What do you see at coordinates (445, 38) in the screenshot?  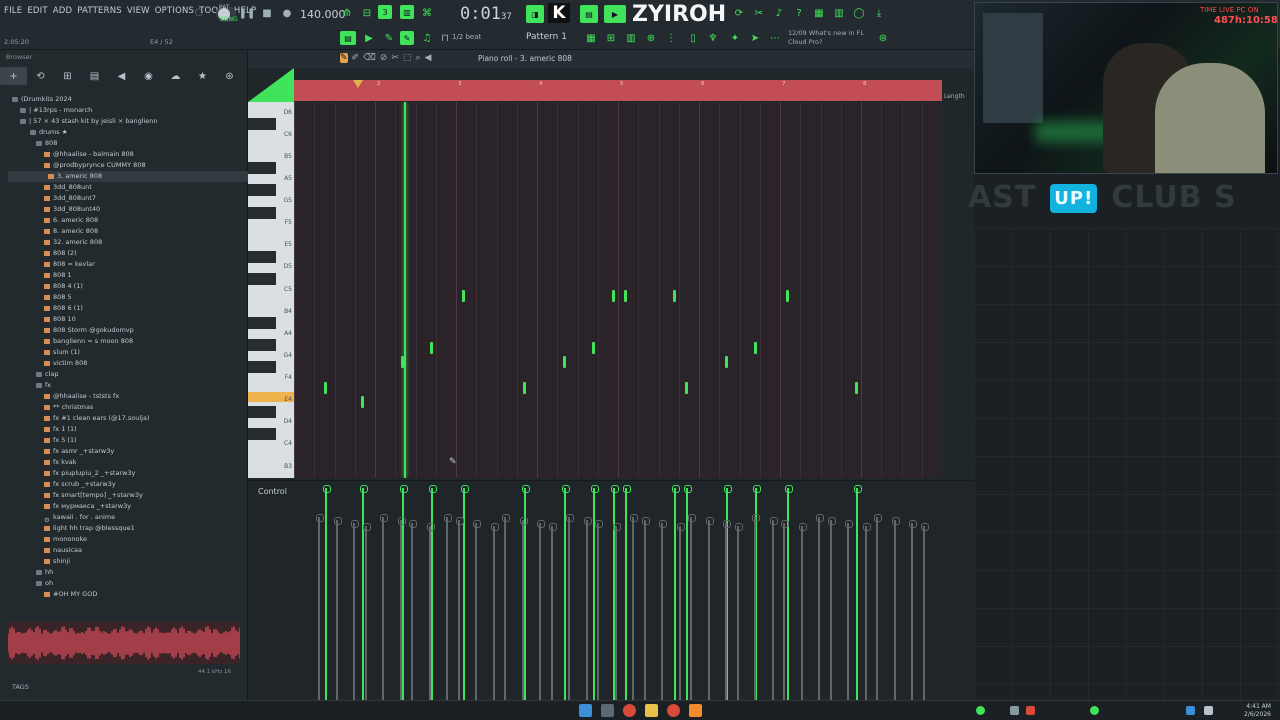 I see `snap-icon: ⊓` at bounding box center [445, 38].